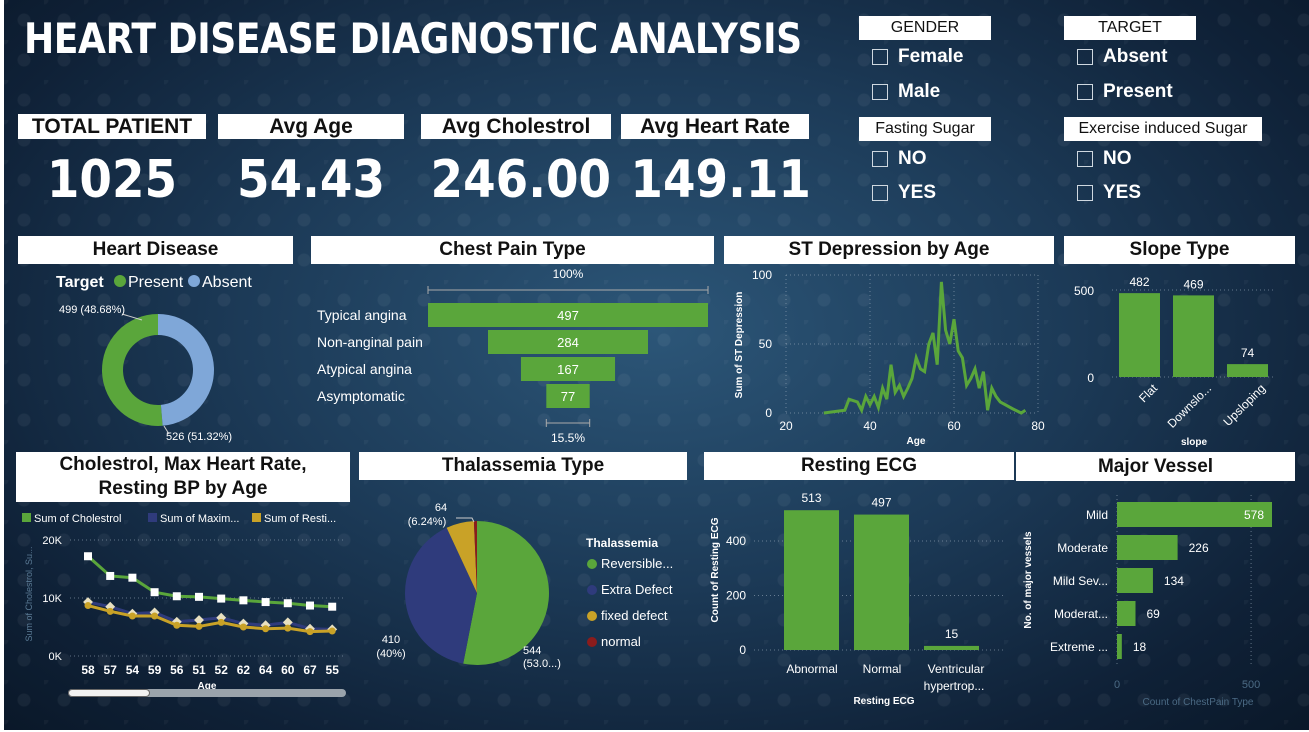 The width and height of the screenshot is (1309, 732). Describe the element at coordinates (1097, 515) in the screenshot. I see `vessel-category: Mild` at that location.